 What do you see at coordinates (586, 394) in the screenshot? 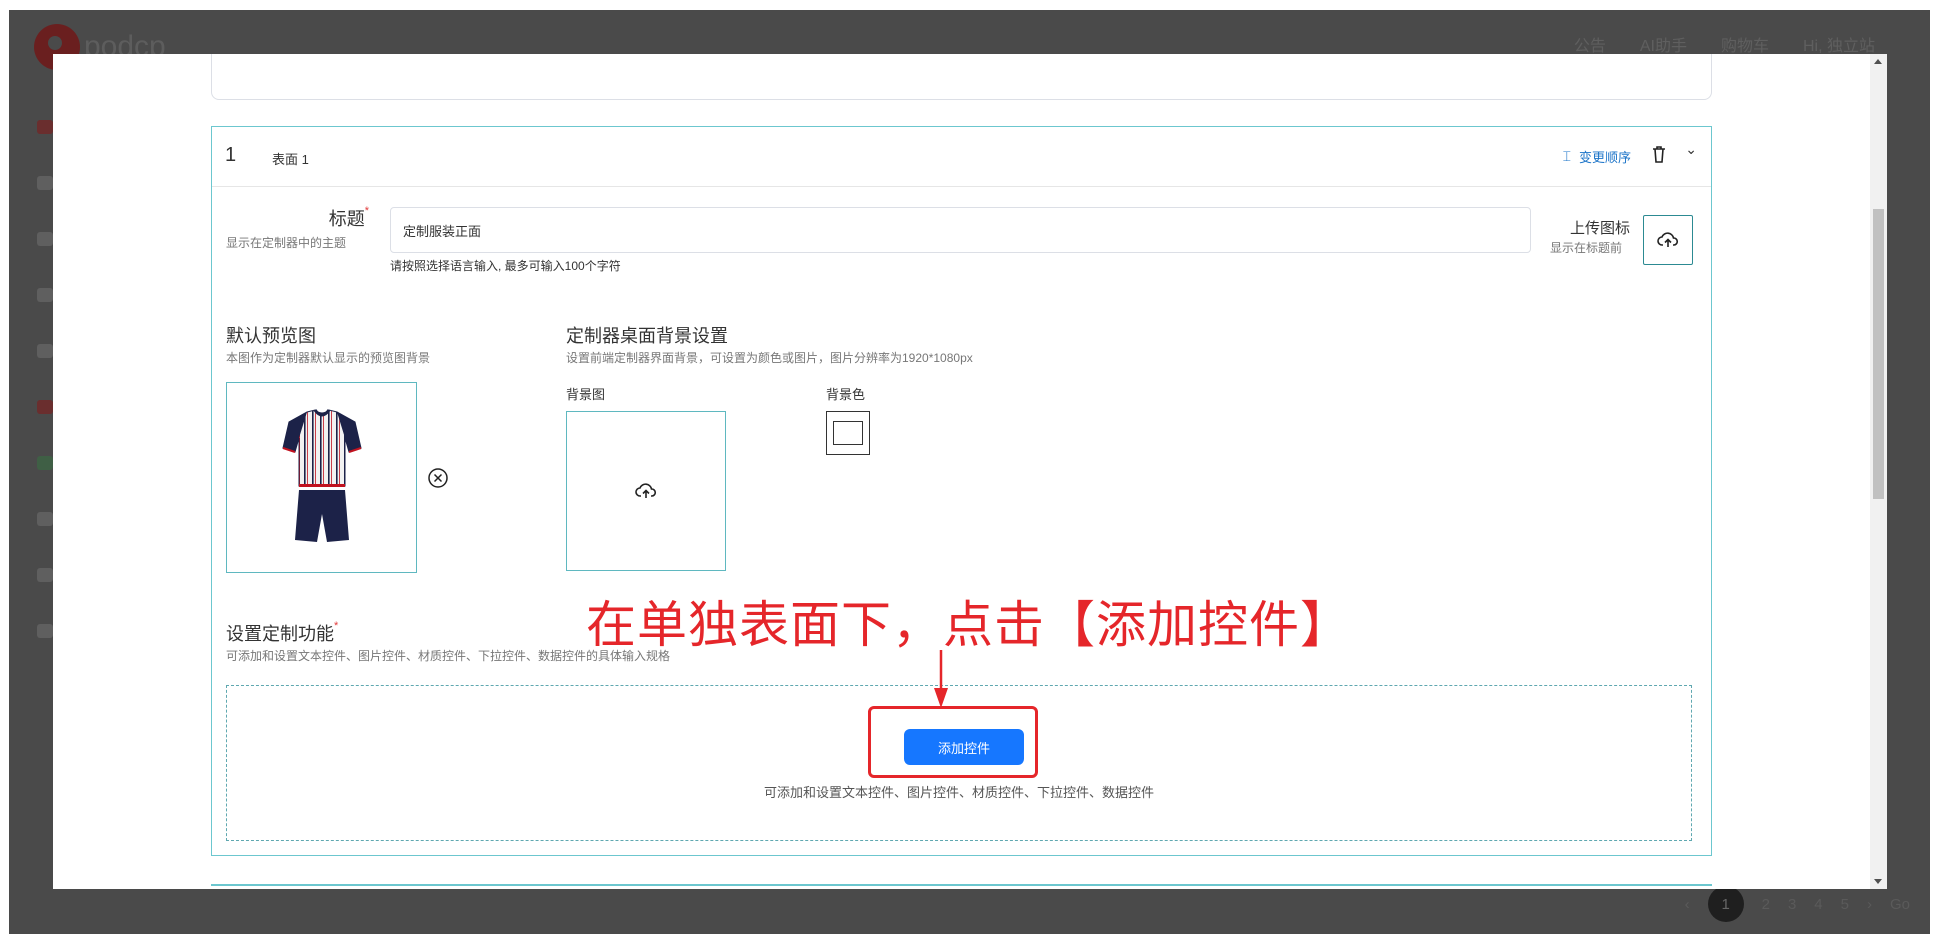
I see `background-image-label: 背景图` at bounding box center [586, 394].